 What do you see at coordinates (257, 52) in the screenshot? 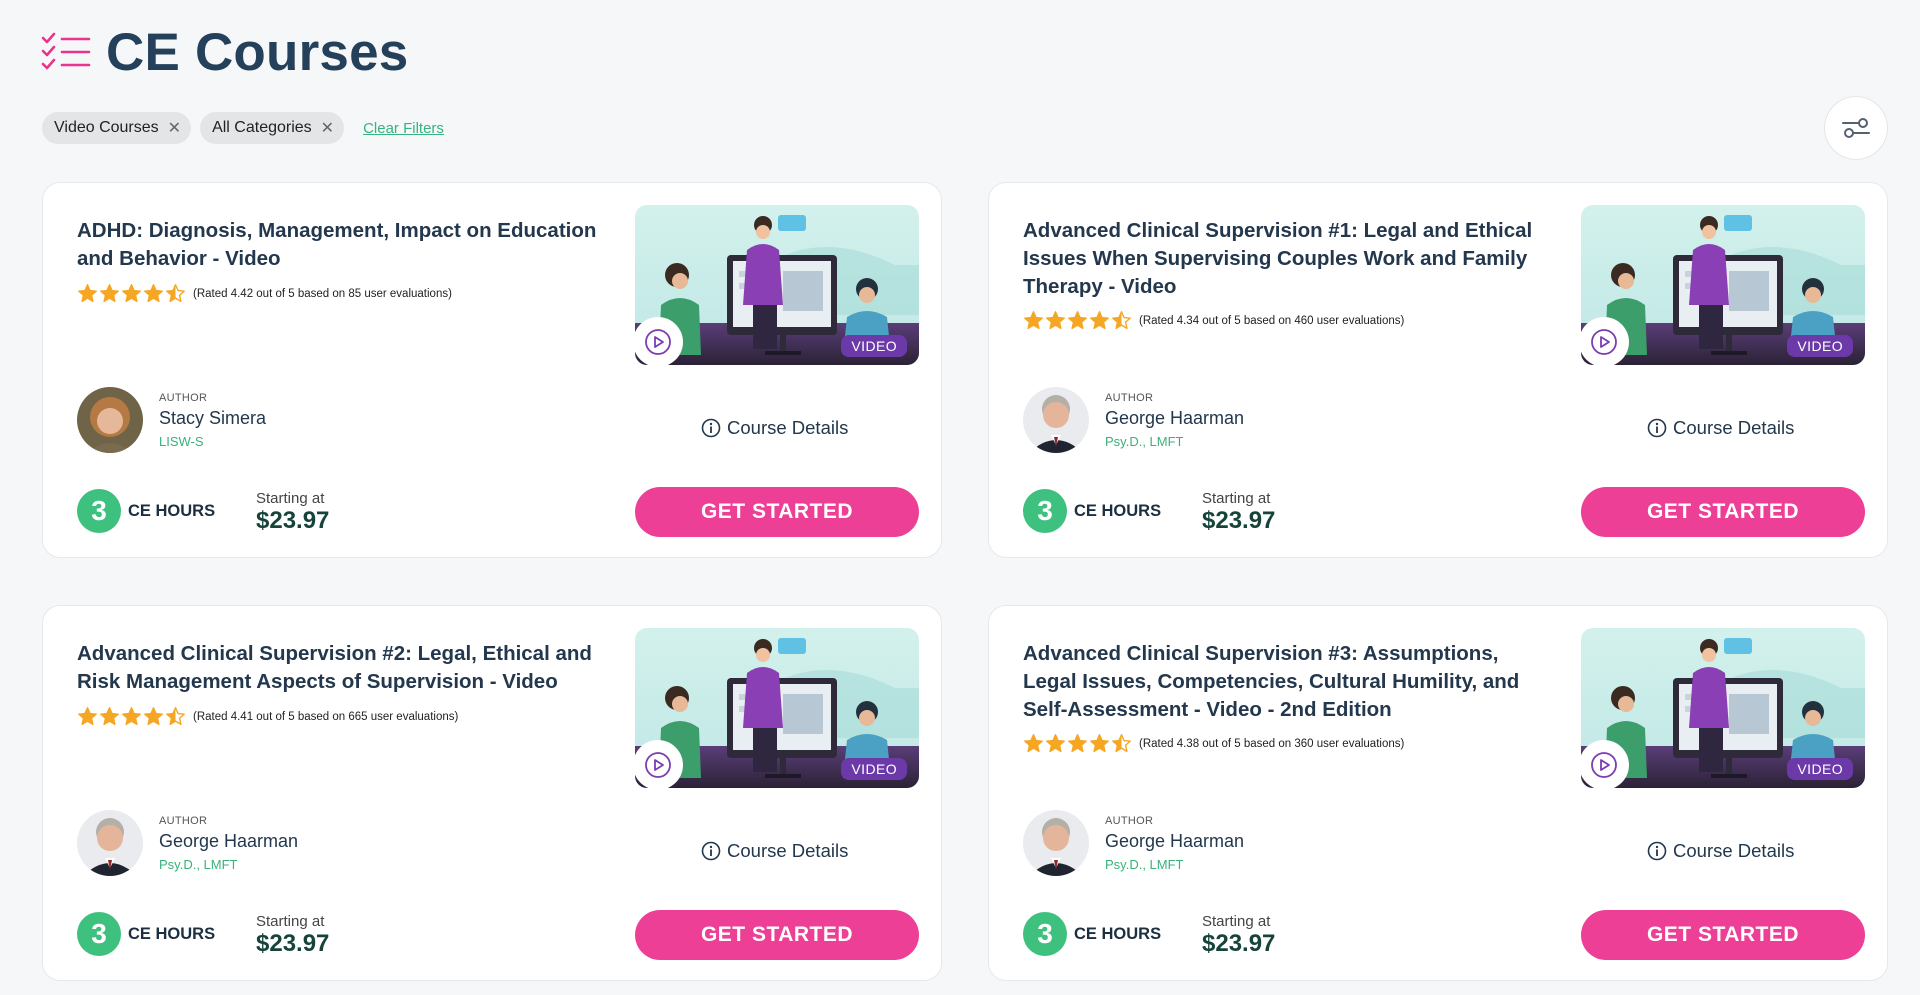
I see `page-title: CE Courses` at bounding box center [257, 52].